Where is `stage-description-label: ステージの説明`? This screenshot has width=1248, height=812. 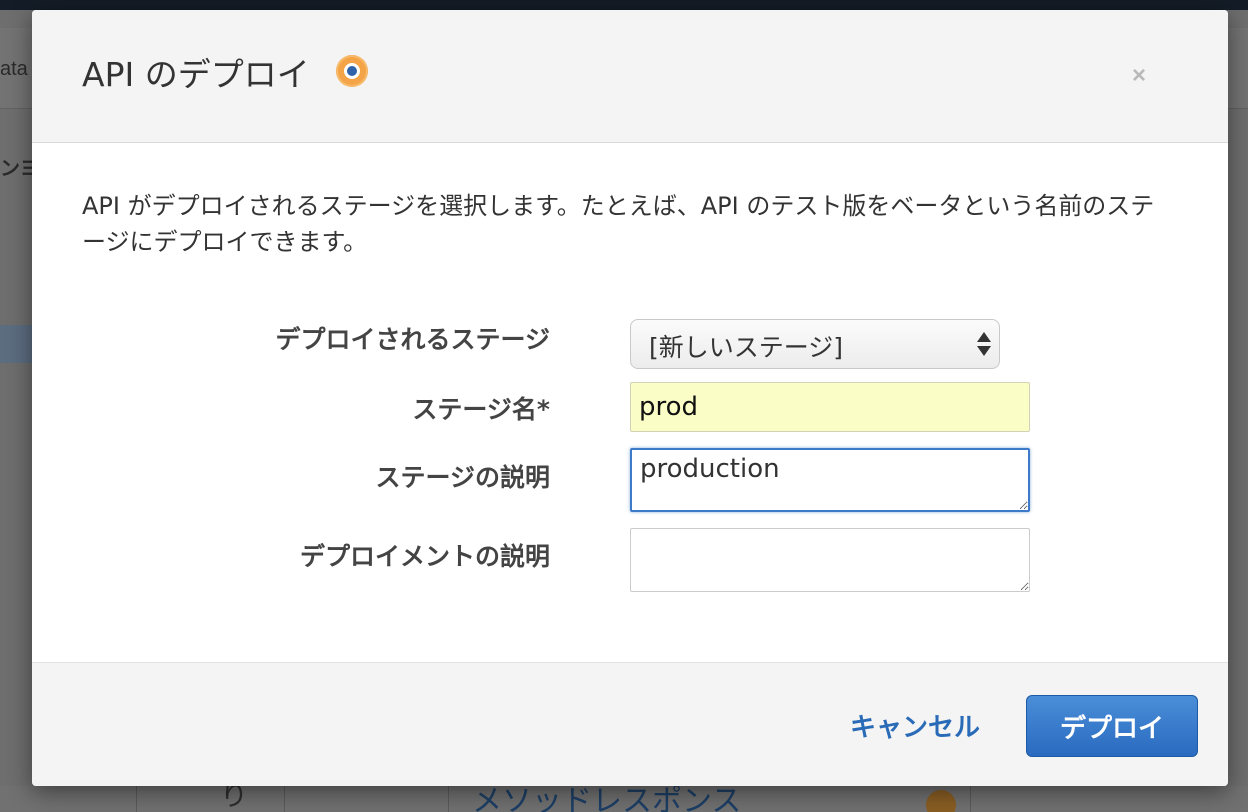 stage-description-label: ステージの説明 is located at coordinates (462, 477).